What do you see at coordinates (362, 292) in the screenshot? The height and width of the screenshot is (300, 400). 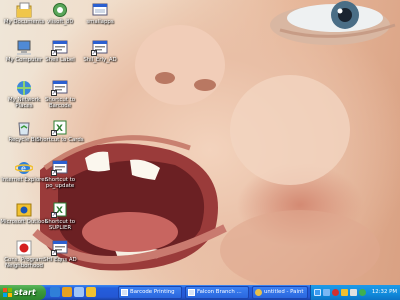 I see `update-icon` at bounding box center [362, 292].